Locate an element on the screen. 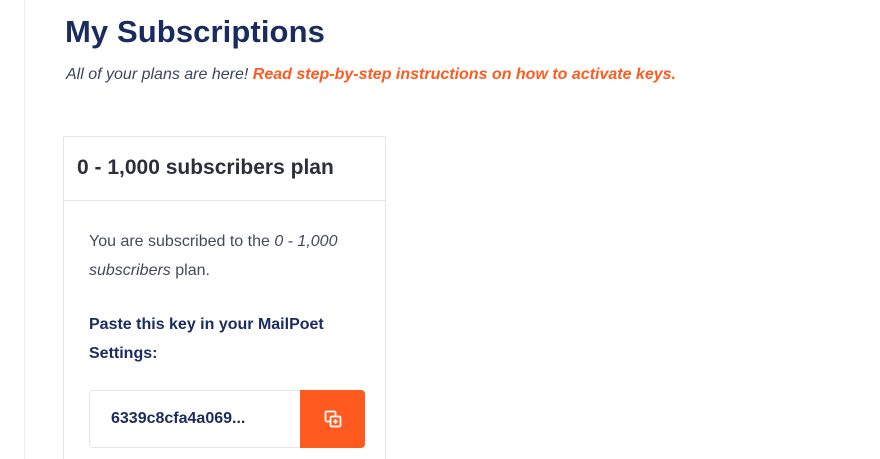 The image size is (880, 459). plan-title: 0 - 1,000 subscribers plan is located at coordinates (205, 167).